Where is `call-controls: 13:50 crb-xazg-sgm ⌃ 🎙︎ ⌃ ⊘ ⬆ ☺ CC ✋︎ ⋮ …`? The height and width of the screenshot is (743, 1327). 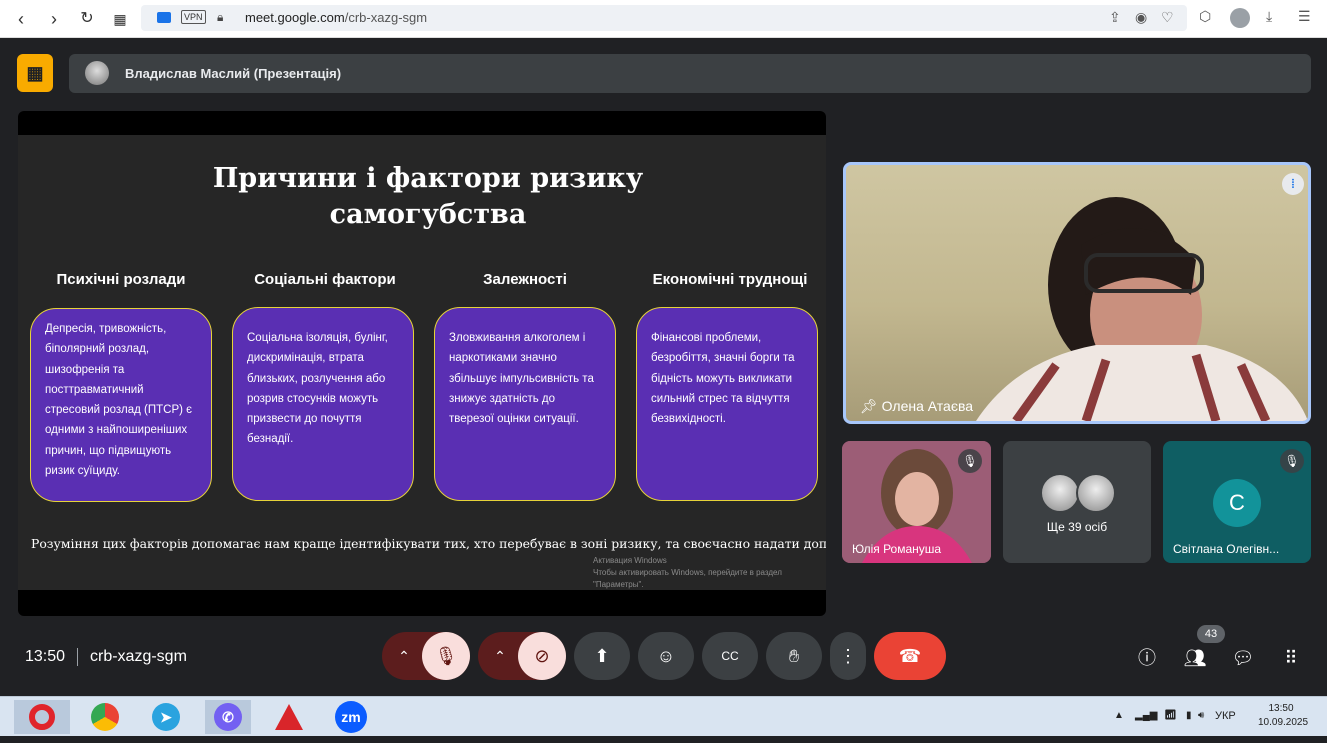 call-controls: 13:50 crb-xazg-sgm ⌃ 🎙︎ ⌃ ⊘ ⬆ ☺ CC ✋︎ ⋮ … is located at coordinates (663, 658).